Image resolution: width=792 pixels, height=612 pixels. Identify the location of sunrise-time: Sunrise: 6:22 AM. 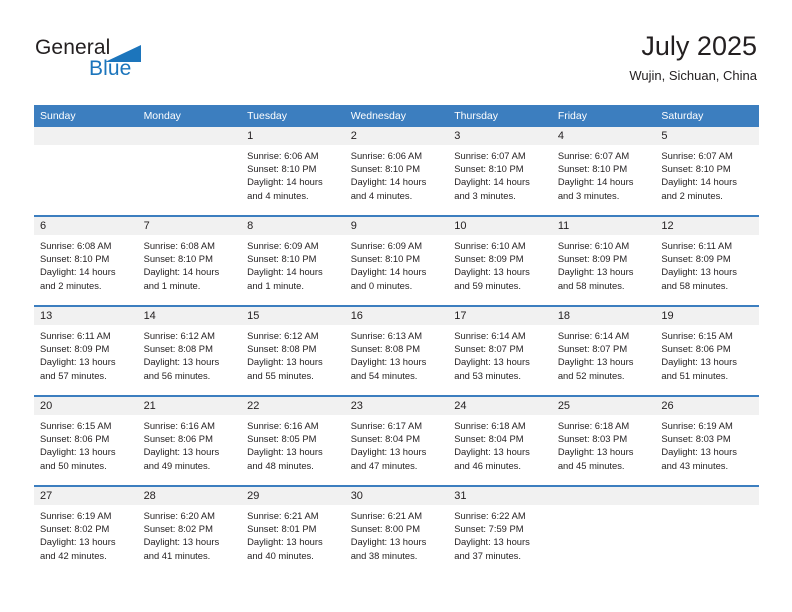
(490, 515).